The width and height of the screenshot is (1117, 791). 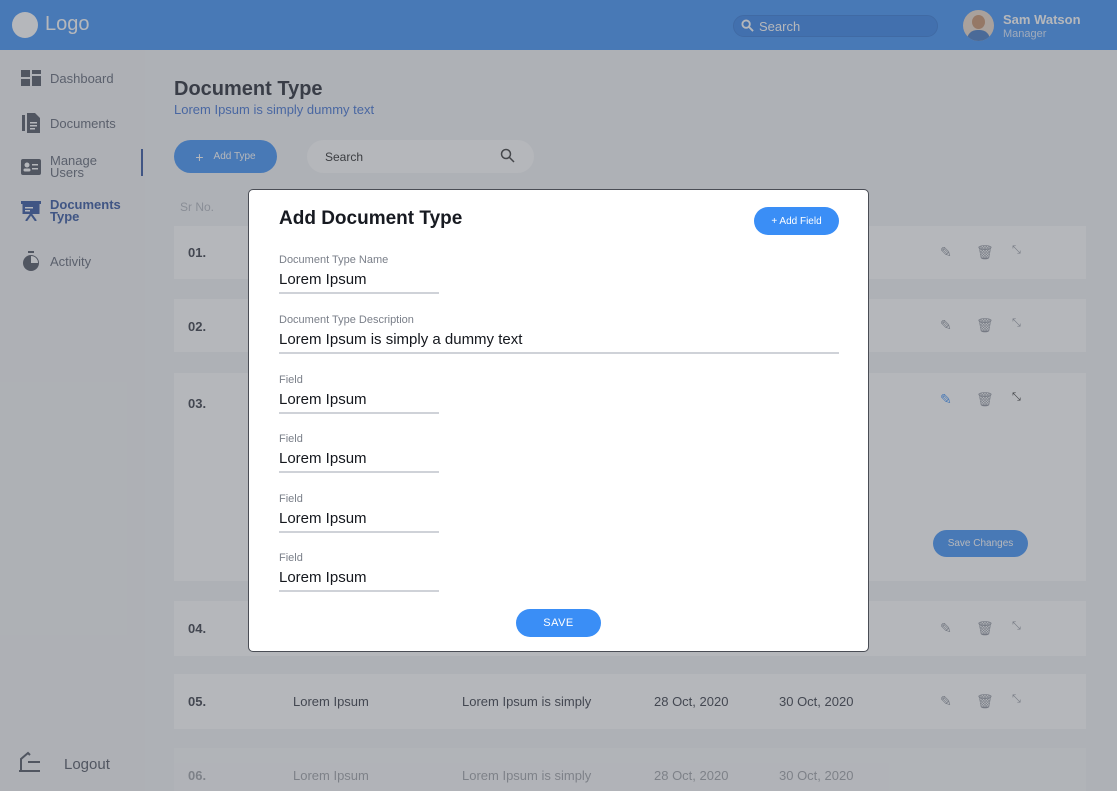 What do you see at coordinates (346, 320) in the screenshot?
I see `field-label: Document Type Description` at bounding box center [346, 320].